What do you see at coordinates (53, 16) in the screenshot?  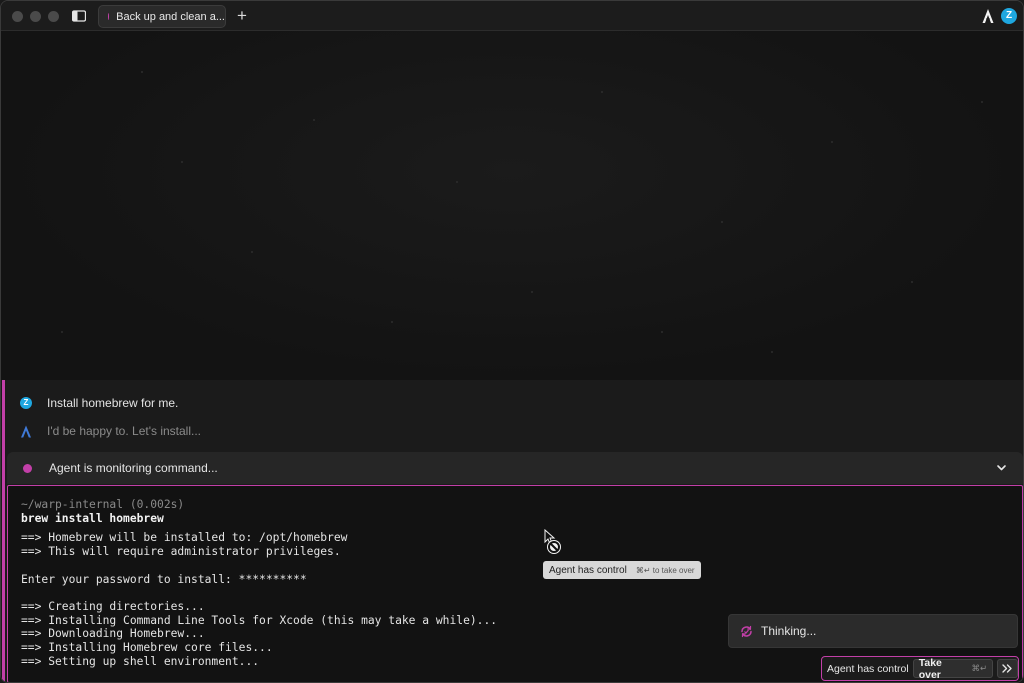 I see `maximize-window-button` at bounding box center [53, 16].